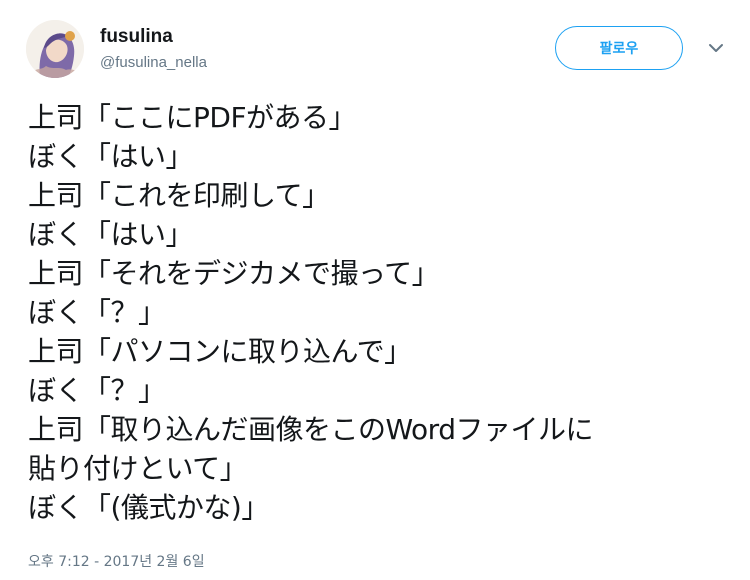  Describe the element at coordinates (234, 273) in the screenshot. I see `tweet-line: 上司「それをデジカメで撮って」` at that location.